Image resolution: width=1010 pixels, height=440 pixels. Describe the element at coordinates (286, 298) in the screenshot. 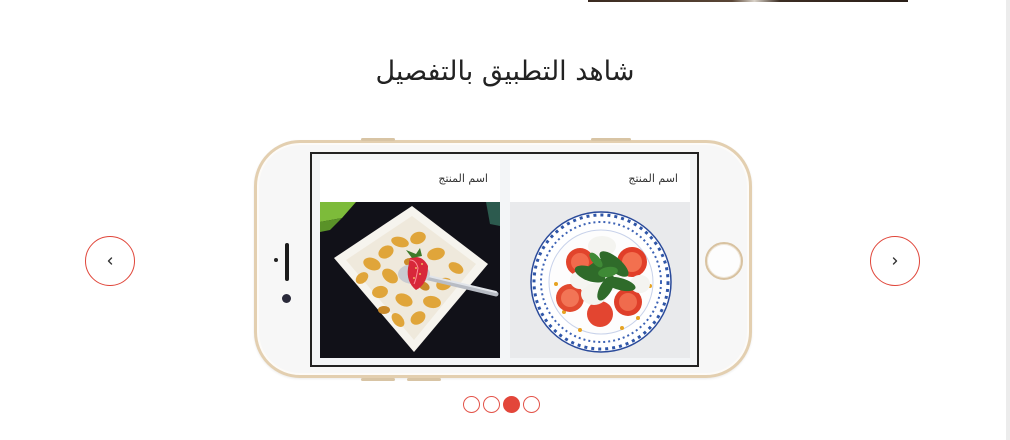

I see `phone-camera` at that location.